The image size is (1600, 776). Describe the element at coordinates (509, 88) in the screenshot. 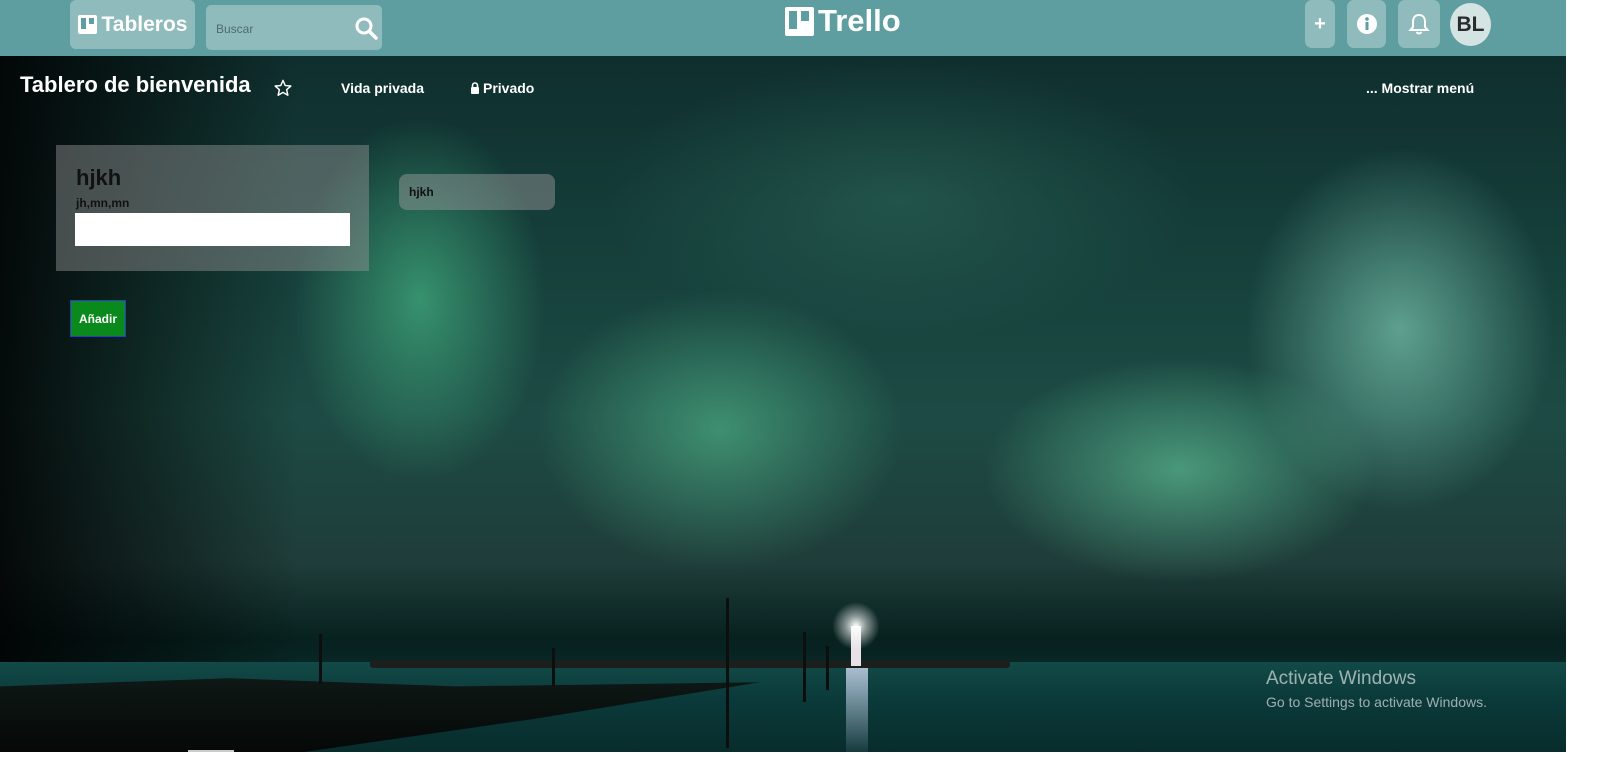

I see `privacy-label: Privado` at that location.